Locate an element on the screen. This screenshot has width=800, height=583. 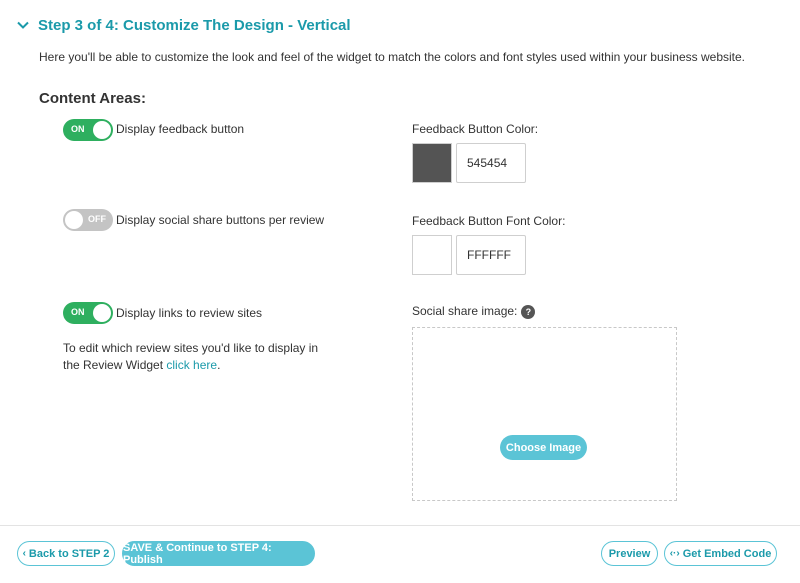
content-areas-title: Content Areas: is located at coordinates (92, 98).